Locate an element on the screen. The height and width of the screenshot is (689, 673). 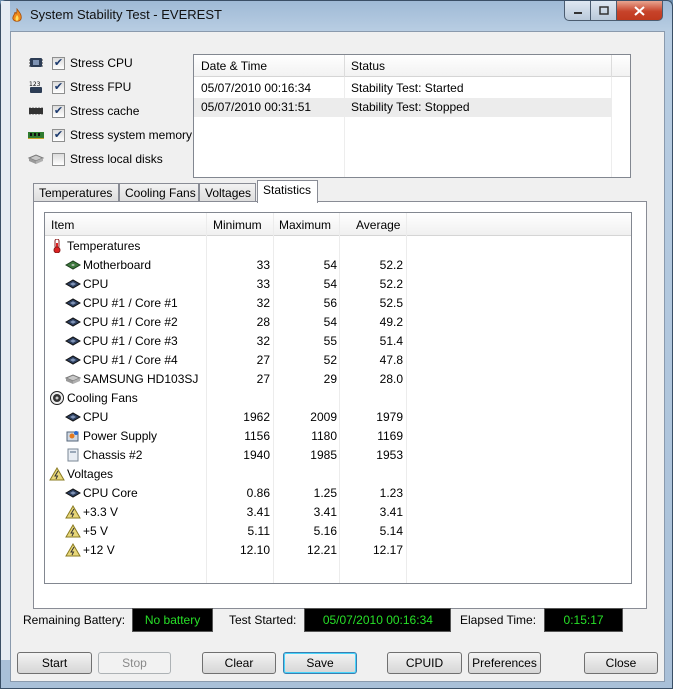
voltage-icon is located at coordinates (73, 512).